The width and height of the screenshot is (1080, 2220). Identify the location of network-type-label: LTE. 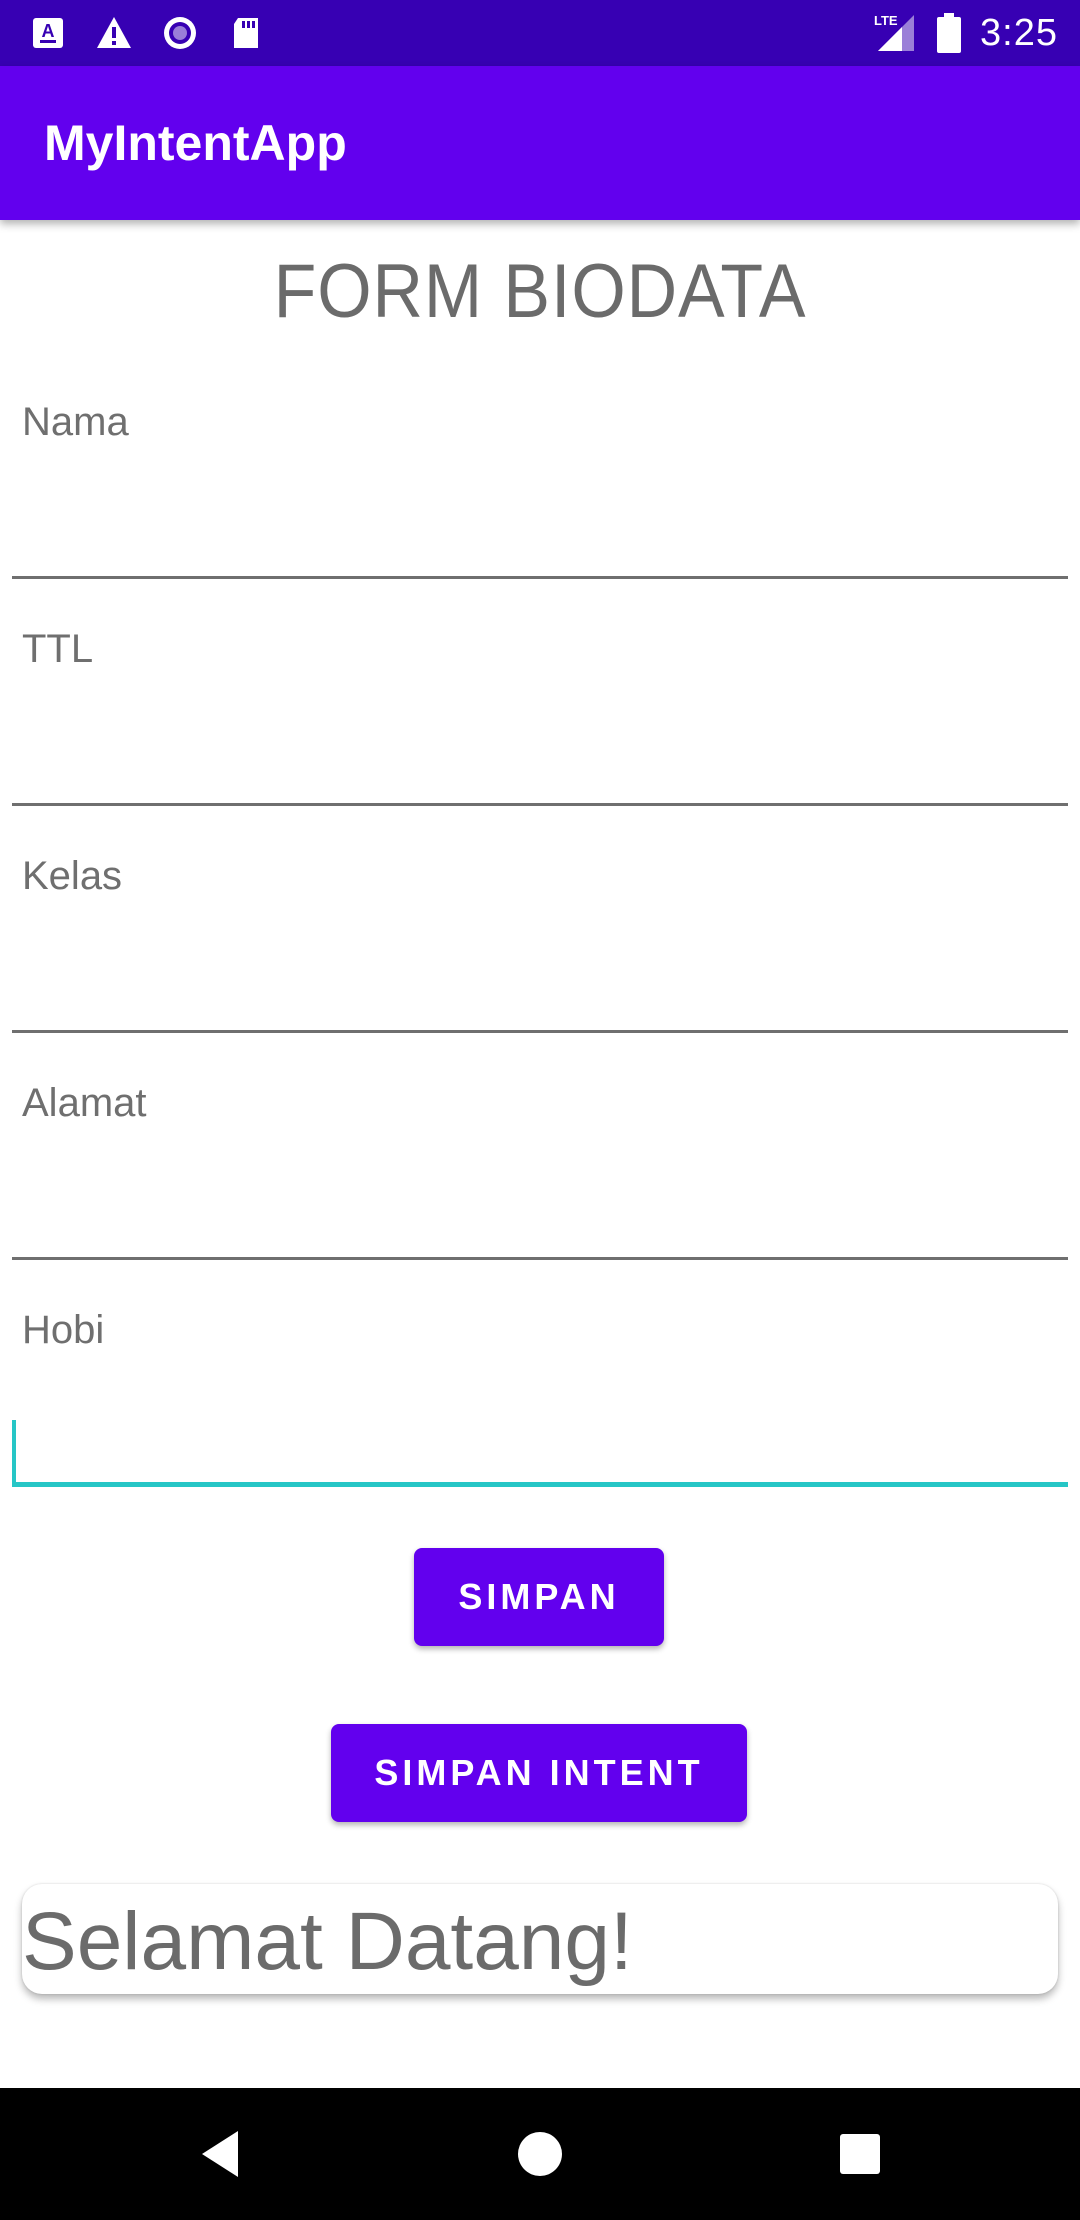
(886, 20).